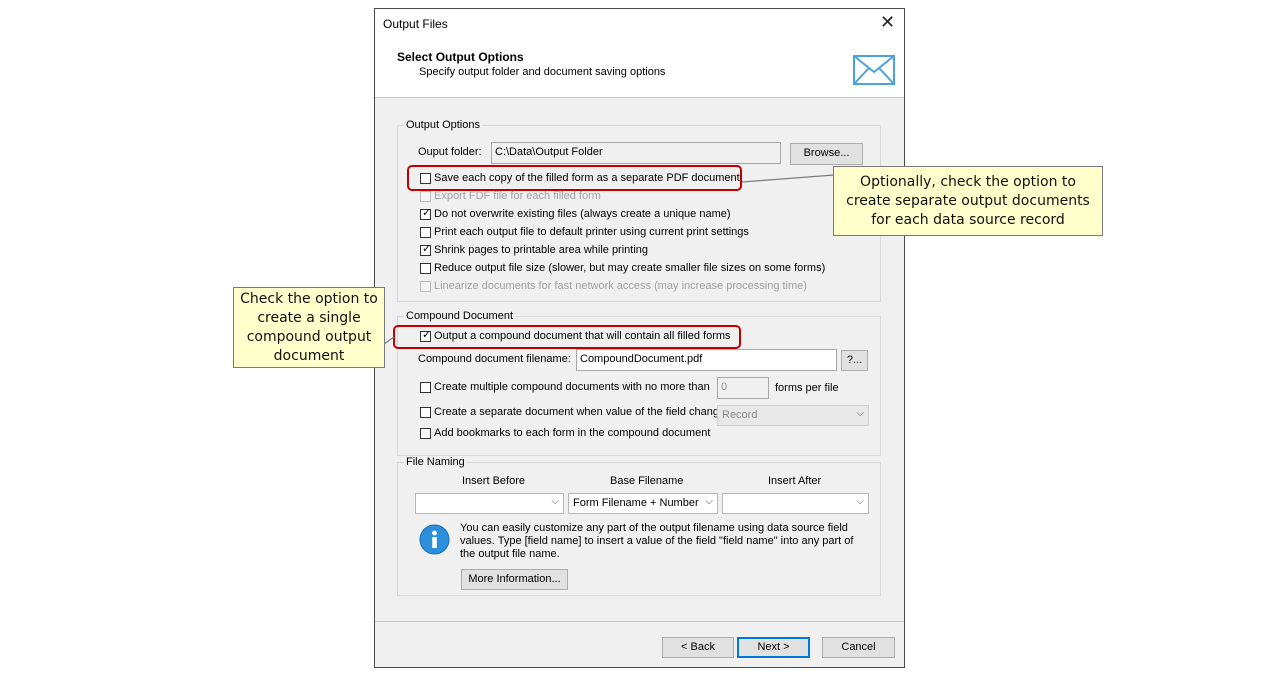  Describe the element at coordinates (389, 340) in the screenshot. I see `left-callout-connector` at that location.